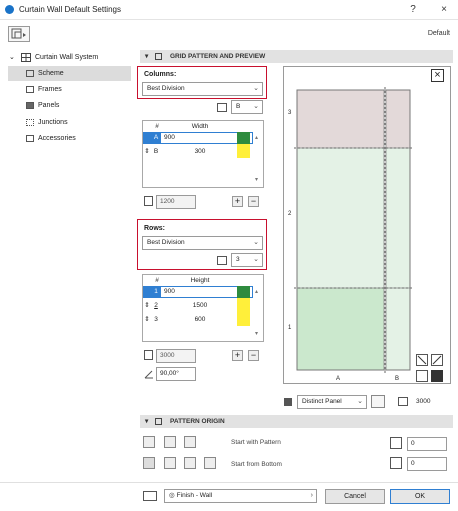 This screenshot has height=511, width=458. I want to click on origin-icon, so click(158, 421).